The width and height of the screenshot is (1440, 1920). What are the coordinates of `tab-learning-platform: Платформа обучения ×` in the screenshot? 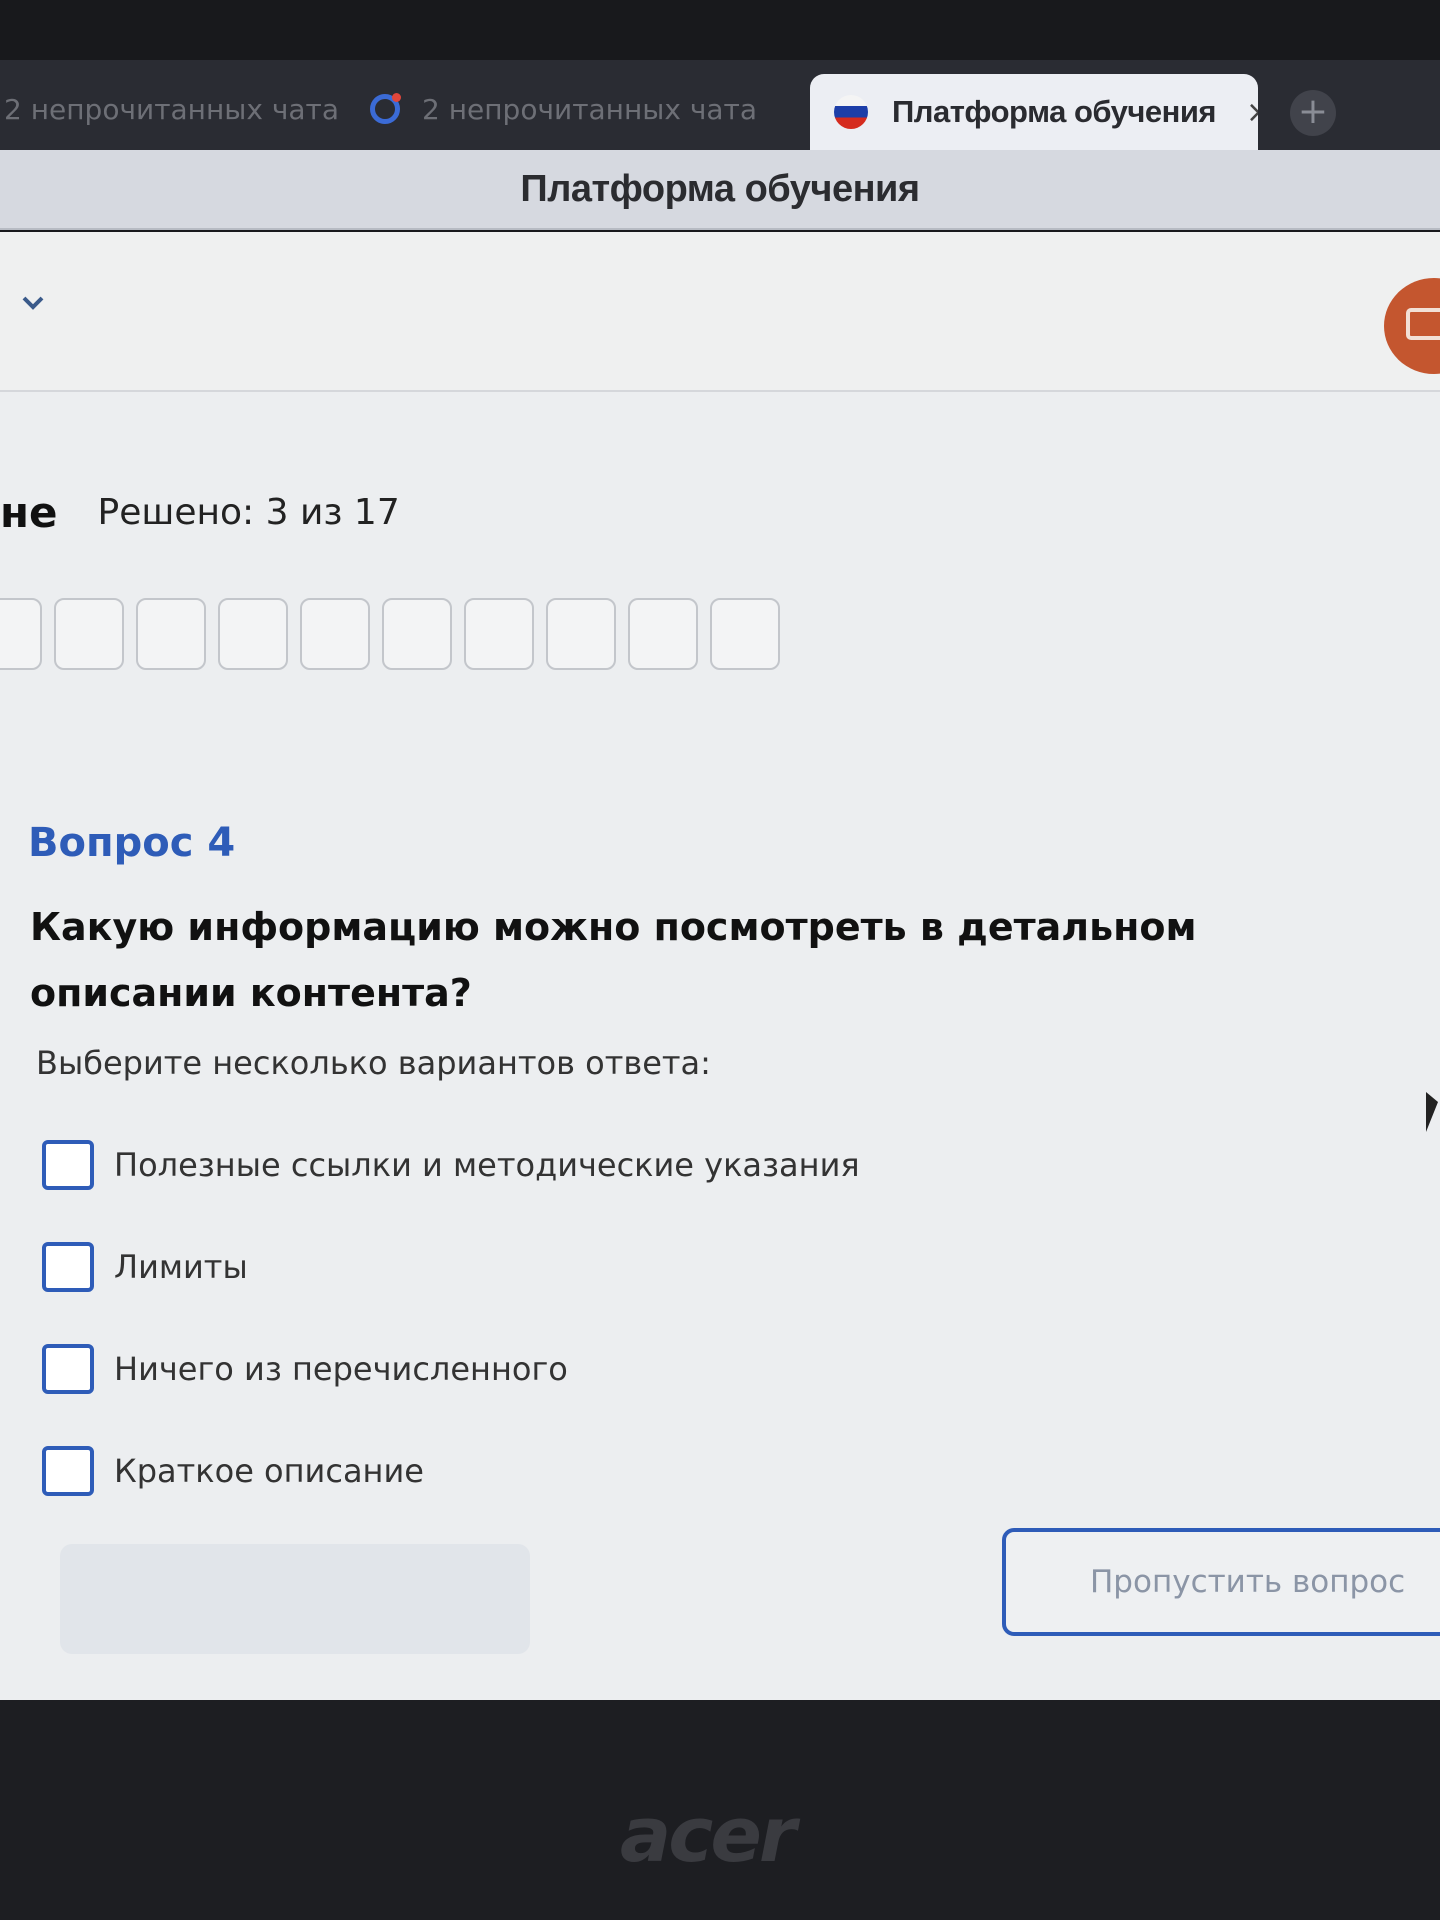 It's located at (1034, 112).